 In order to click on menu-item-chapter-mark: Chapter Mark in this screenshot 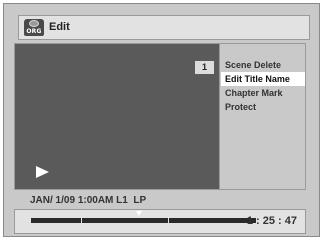, I will do `click(263, 93)`.